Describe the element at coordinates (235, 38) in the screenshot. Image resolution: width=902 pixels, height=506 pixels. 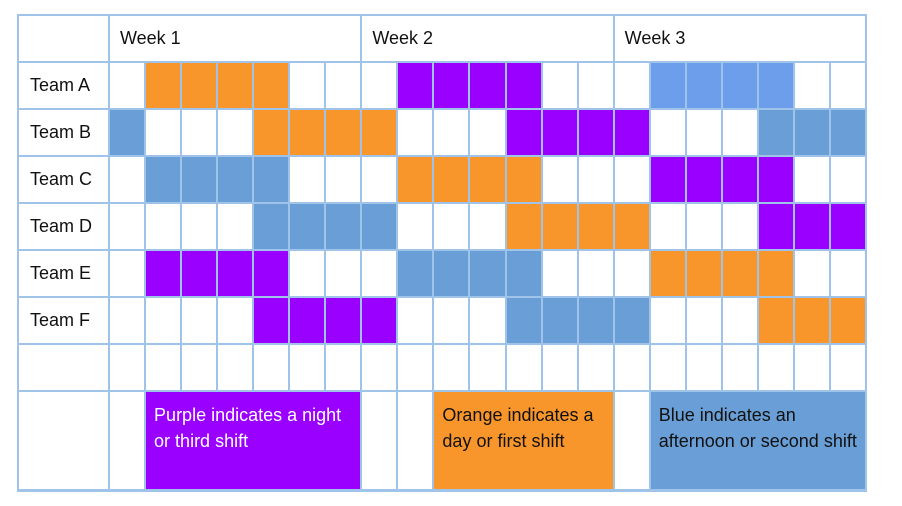
I see `week-header: Week 1` at that location.